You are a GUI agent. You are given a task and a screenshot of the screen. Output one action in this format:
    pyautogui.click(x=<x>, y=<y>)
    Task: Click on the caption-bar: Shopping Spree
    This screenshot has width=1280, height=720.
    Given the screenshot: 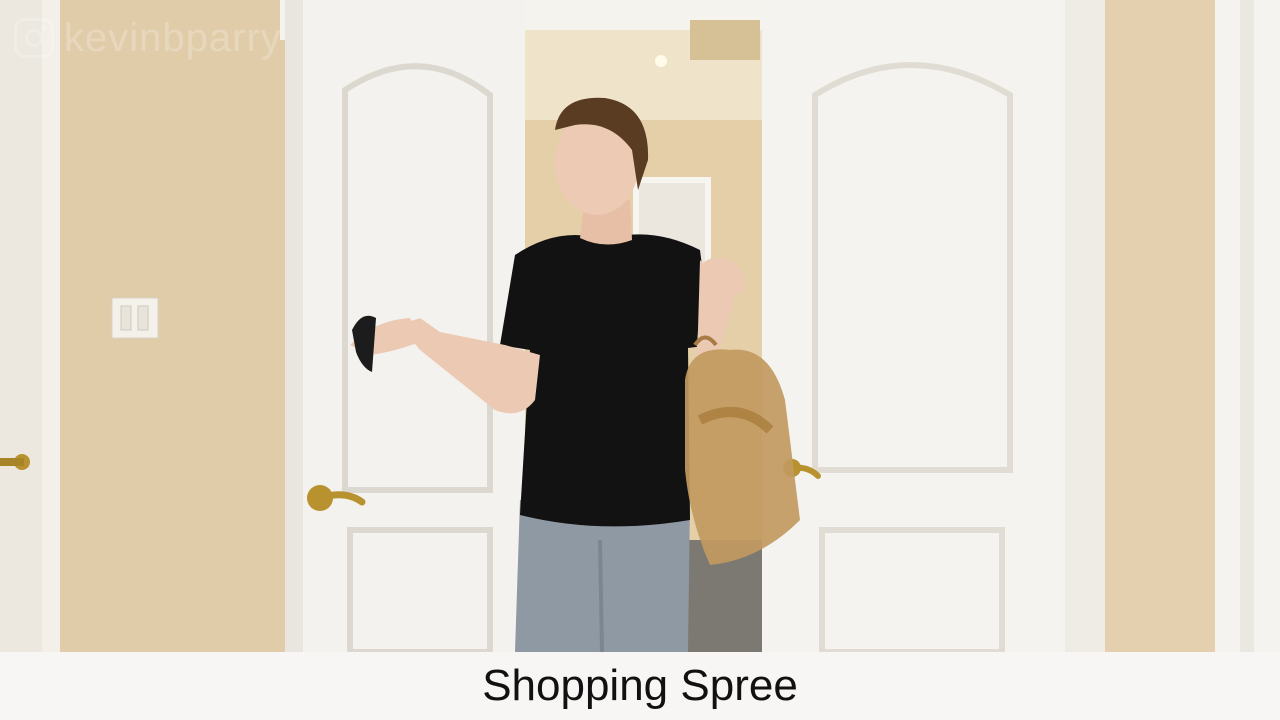 What is the action you would take?
    pyautogui.click(x=640, y=686)
    